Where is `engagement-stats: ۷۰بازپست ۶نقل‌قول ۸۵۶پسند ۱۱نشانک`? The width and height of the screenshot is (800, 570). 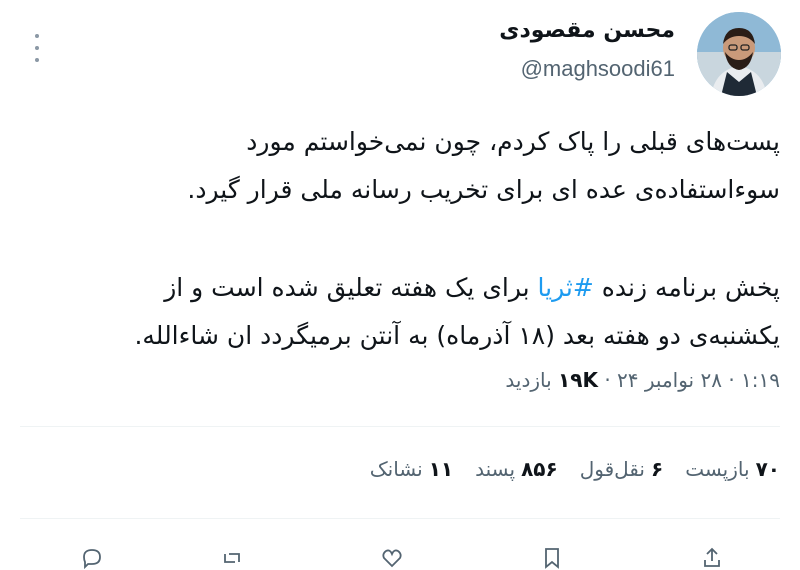
engagement-stats: ۷۰بازپست ۶نقل‌قول ۸۵۶پسند ۱۱نشانک is located at coordinates (575, 469).